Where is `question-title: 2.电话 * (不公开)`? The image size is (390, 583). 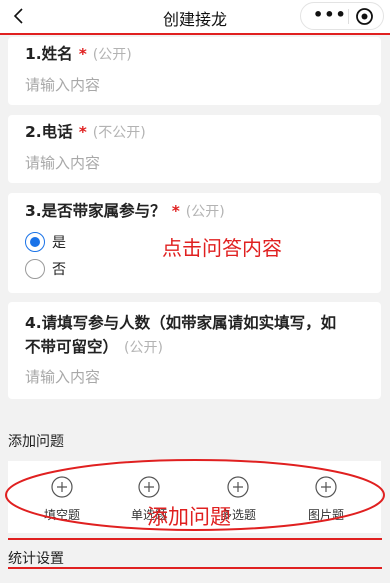
question-title: 2.电话 * (不公开) is located at coordinates (85, 132).